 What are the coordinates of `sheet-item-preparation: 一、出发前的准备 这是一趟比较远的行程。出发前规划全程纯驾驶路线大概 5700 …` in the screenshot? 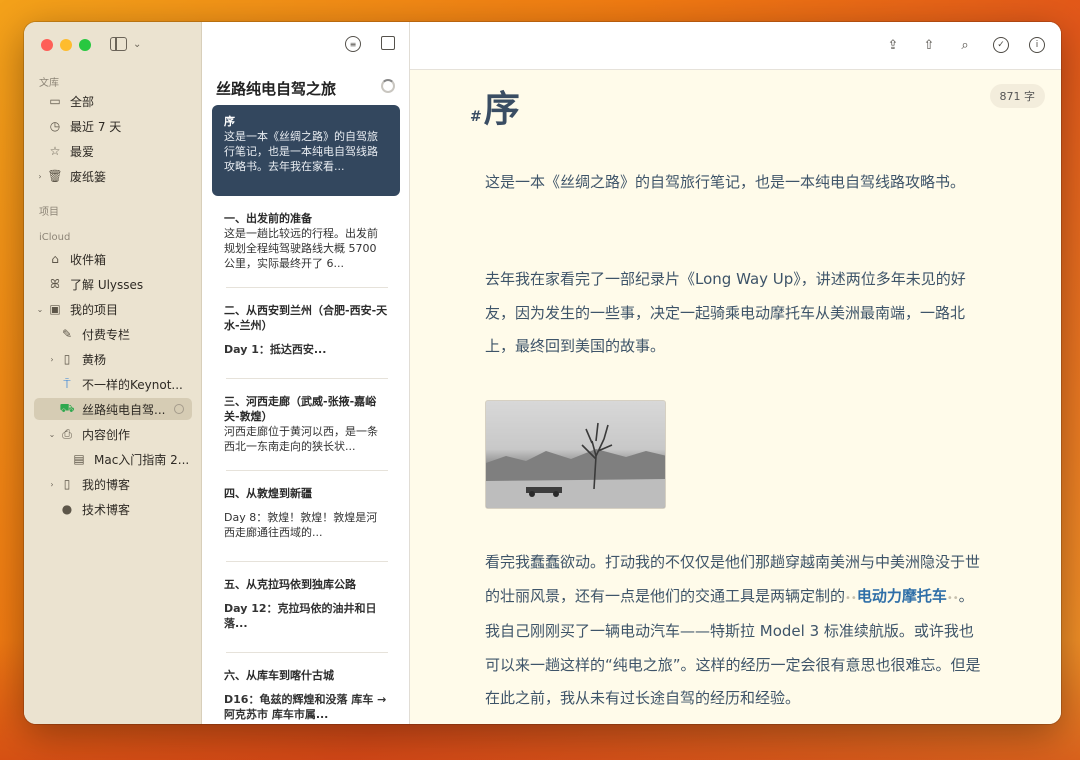 It's located at (306, 241).